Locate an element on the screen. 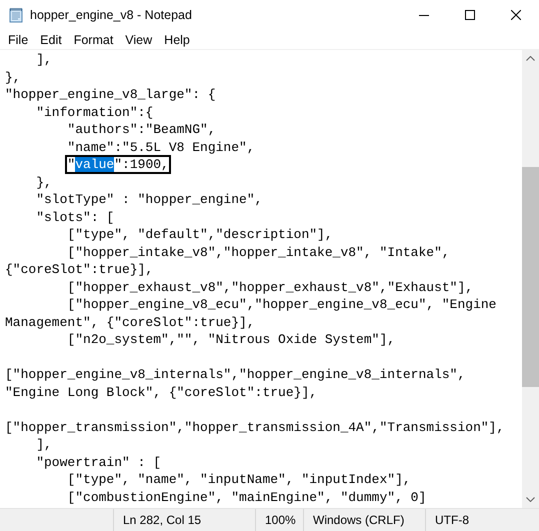 Image resolution: width=539 pixels, height=531 pixels. code-line: "Engine Long Block", {"coreSlot":true}], is located at coordinates (161, 392).